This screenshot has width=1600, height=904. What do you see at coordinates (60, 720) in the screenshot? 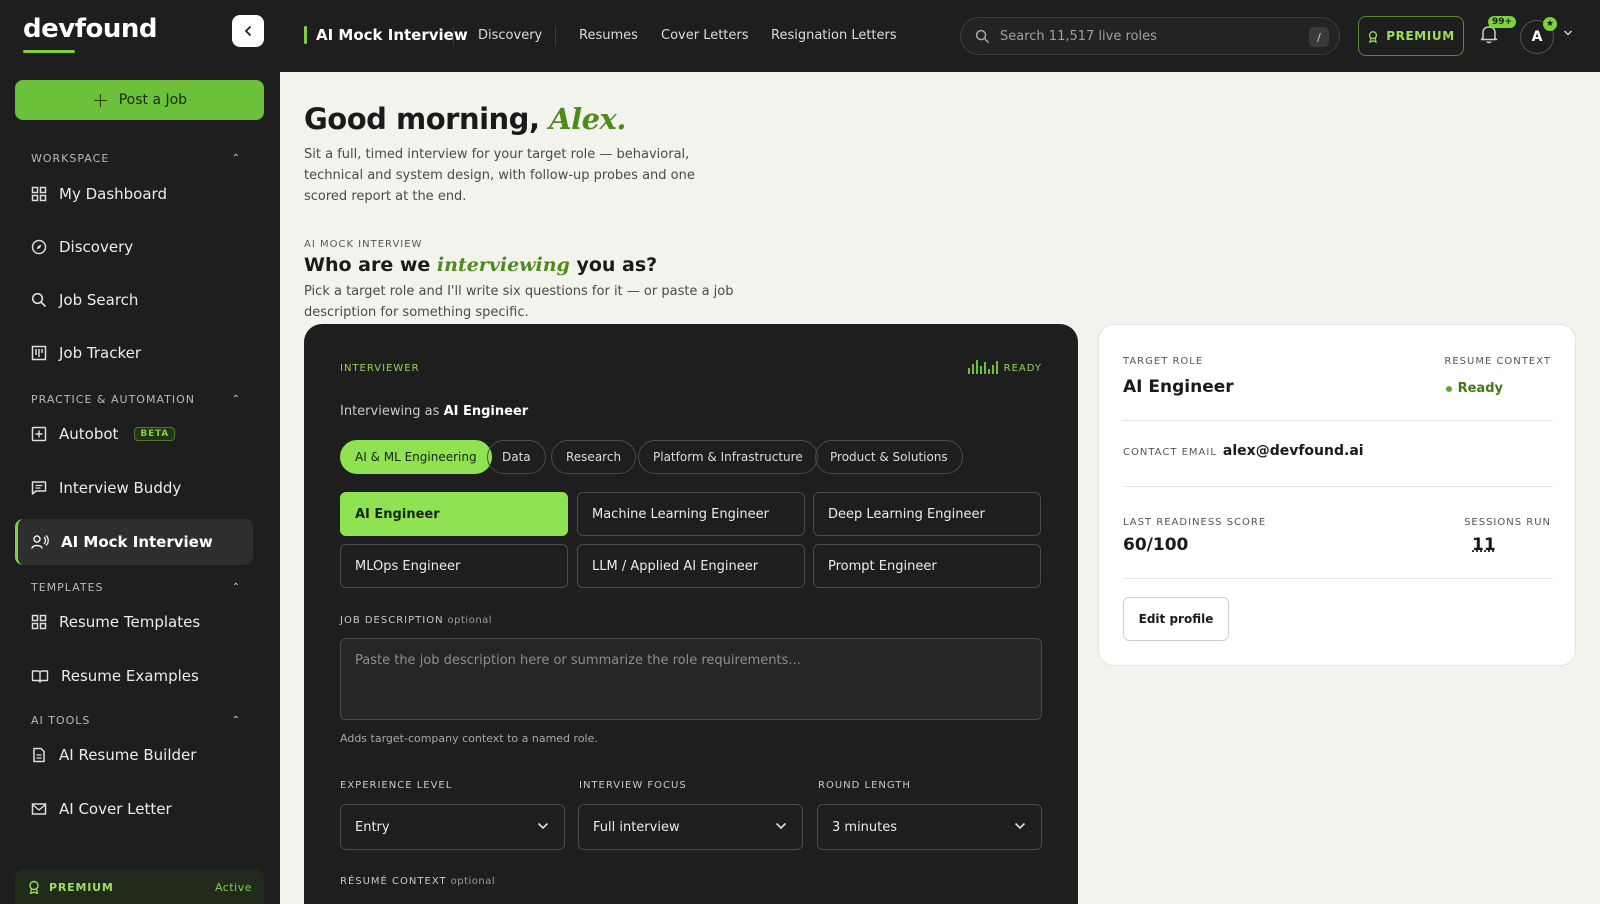
I see `section-title: AI TOOLS` at bounding box center [60, 720].